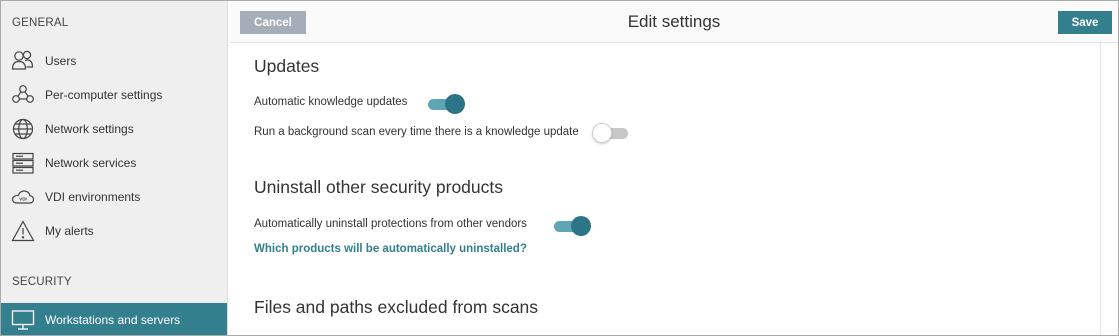 This screenshot has width=1119, height=336. What do you see at coordinates (89, 129) in the screenshot?
I see `sidebar-item-label: Network settings` at bounding box center [89, 129].